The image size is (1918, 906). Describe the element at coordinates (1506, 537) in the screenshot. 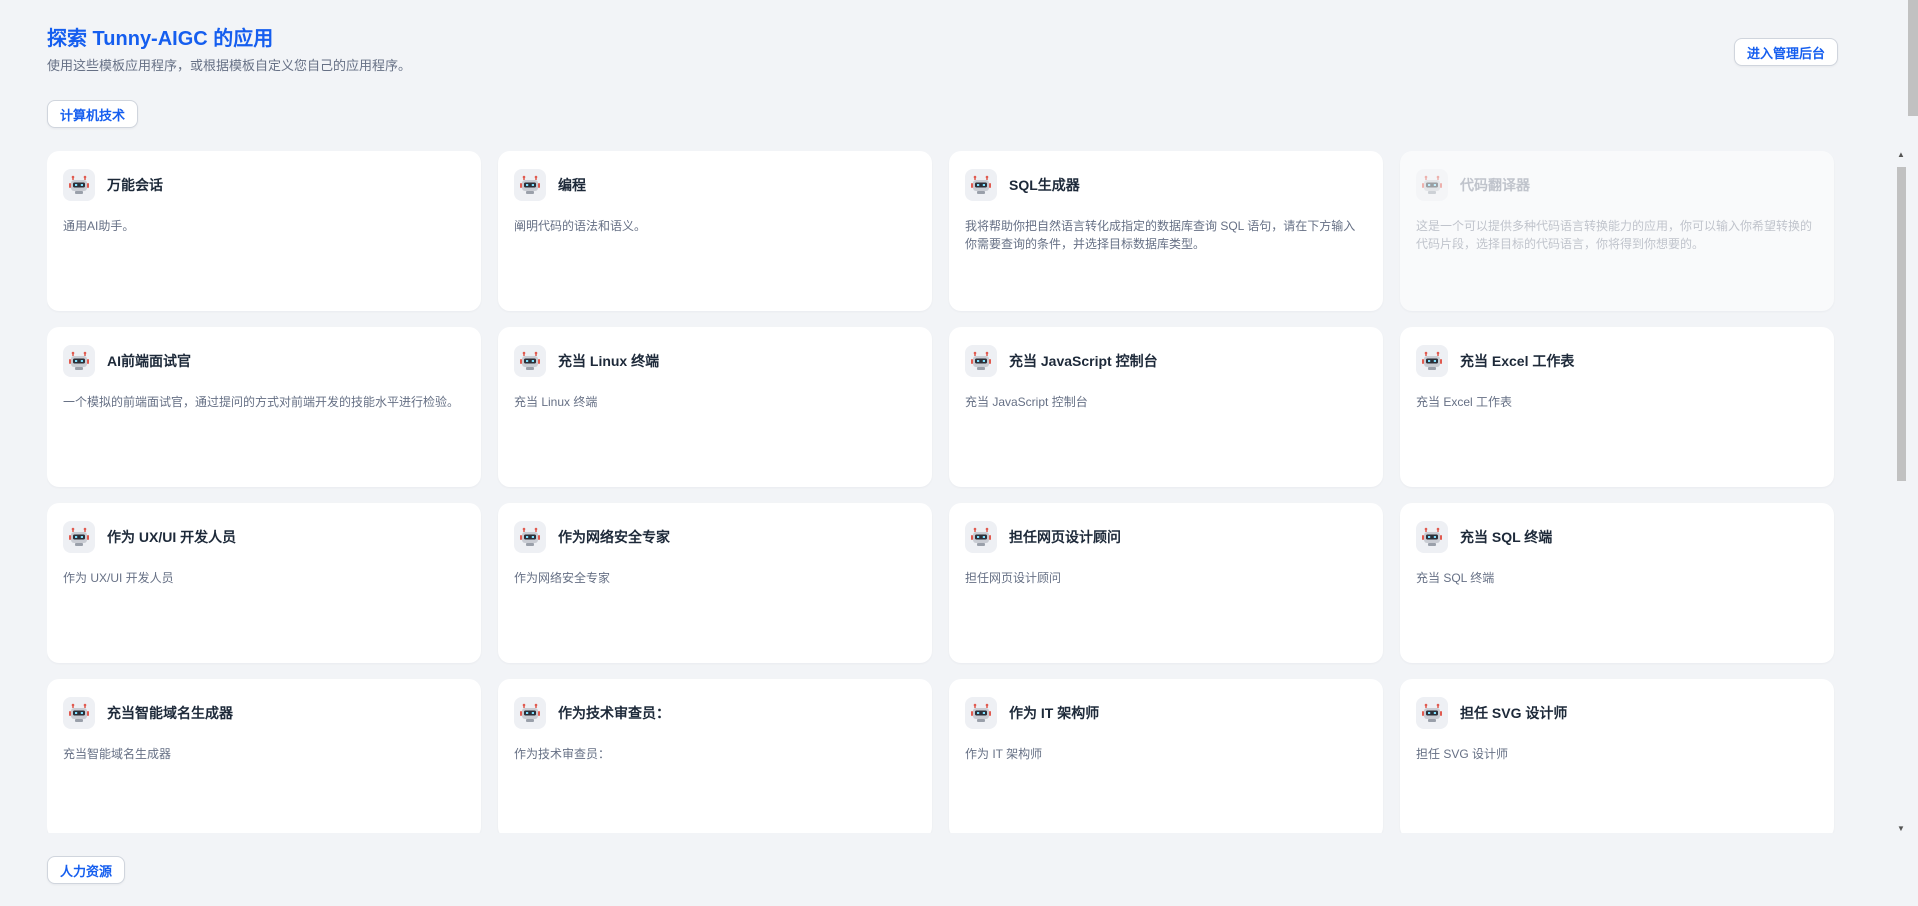

I see `app-card-title: 充当 SQL 终端` at that location.